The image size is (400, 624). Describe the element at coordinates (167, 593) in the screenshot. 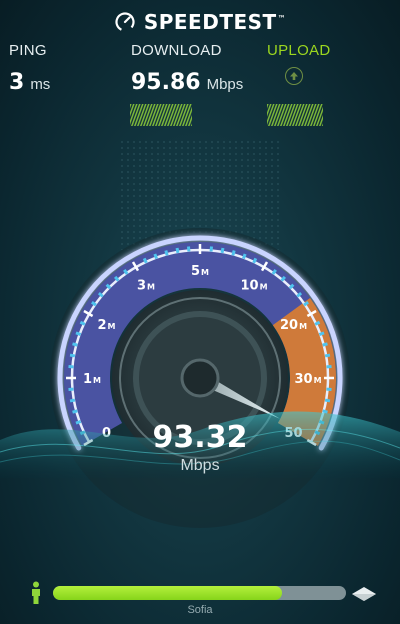

I see `test-progress-fill` at that location.